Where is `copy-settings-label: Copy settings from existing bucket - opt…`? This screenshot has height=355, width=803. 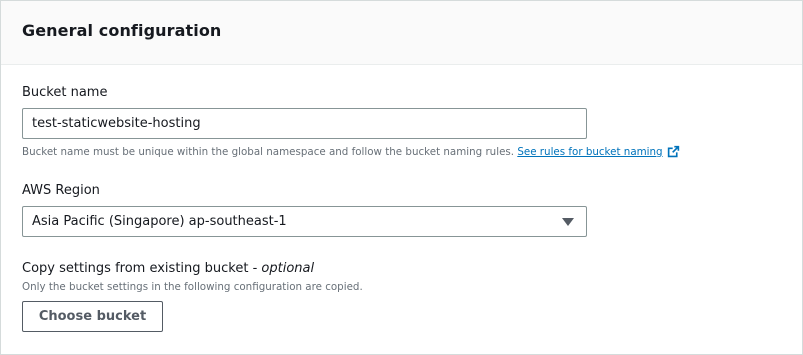 copy-settings-label: Copy settings from existing bucket - opt… is located at coordinates (168, 268).